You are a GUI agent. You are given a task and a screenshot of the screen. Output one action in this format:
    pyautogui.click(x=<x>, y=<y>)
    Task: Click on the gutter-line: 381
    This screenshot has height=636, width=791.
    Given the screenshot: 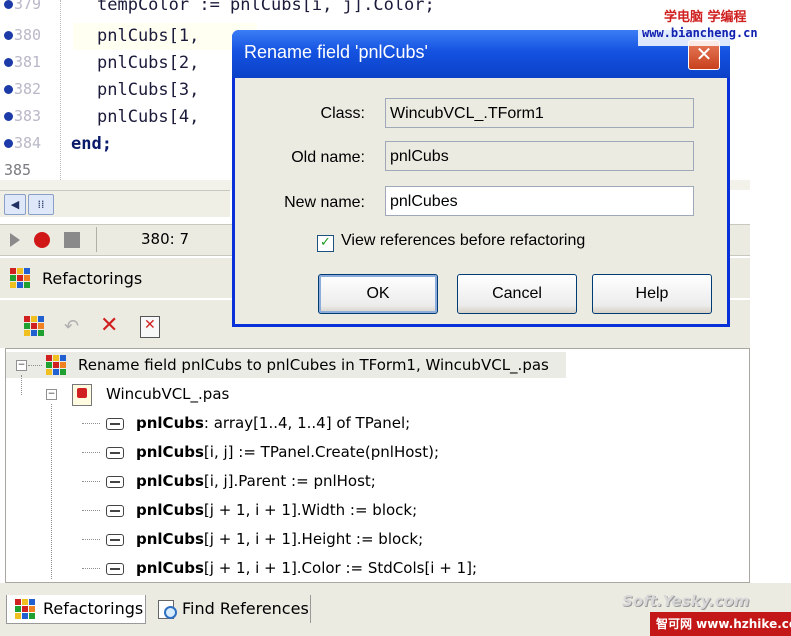 What is the action you would take?
    pyautogui.click(x=30, y=63)
    